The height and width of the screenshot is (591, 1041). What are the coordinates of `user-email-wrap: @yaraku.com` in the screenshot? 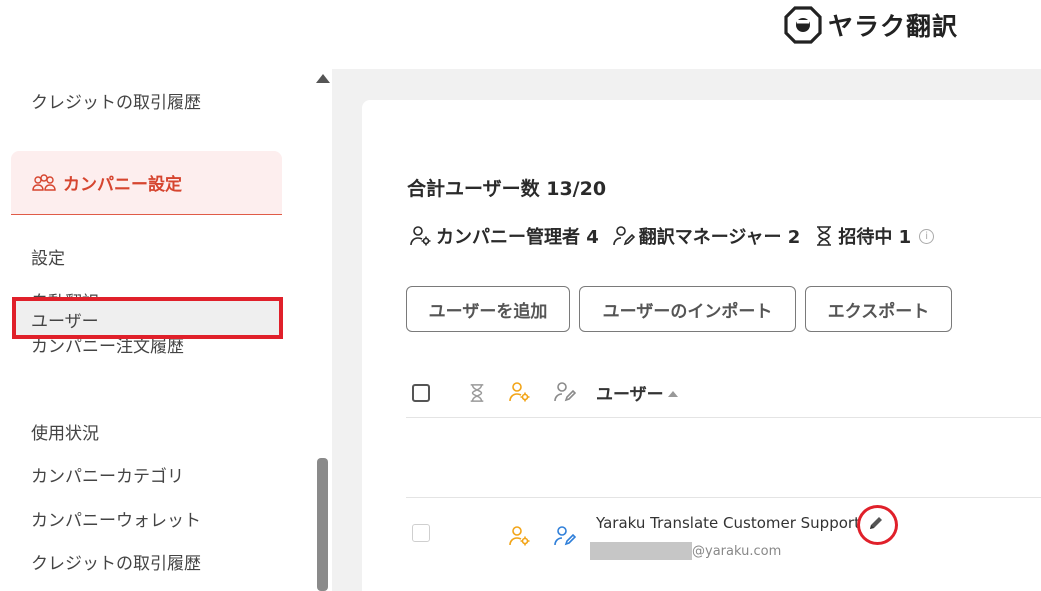 It's located at (685, 551).